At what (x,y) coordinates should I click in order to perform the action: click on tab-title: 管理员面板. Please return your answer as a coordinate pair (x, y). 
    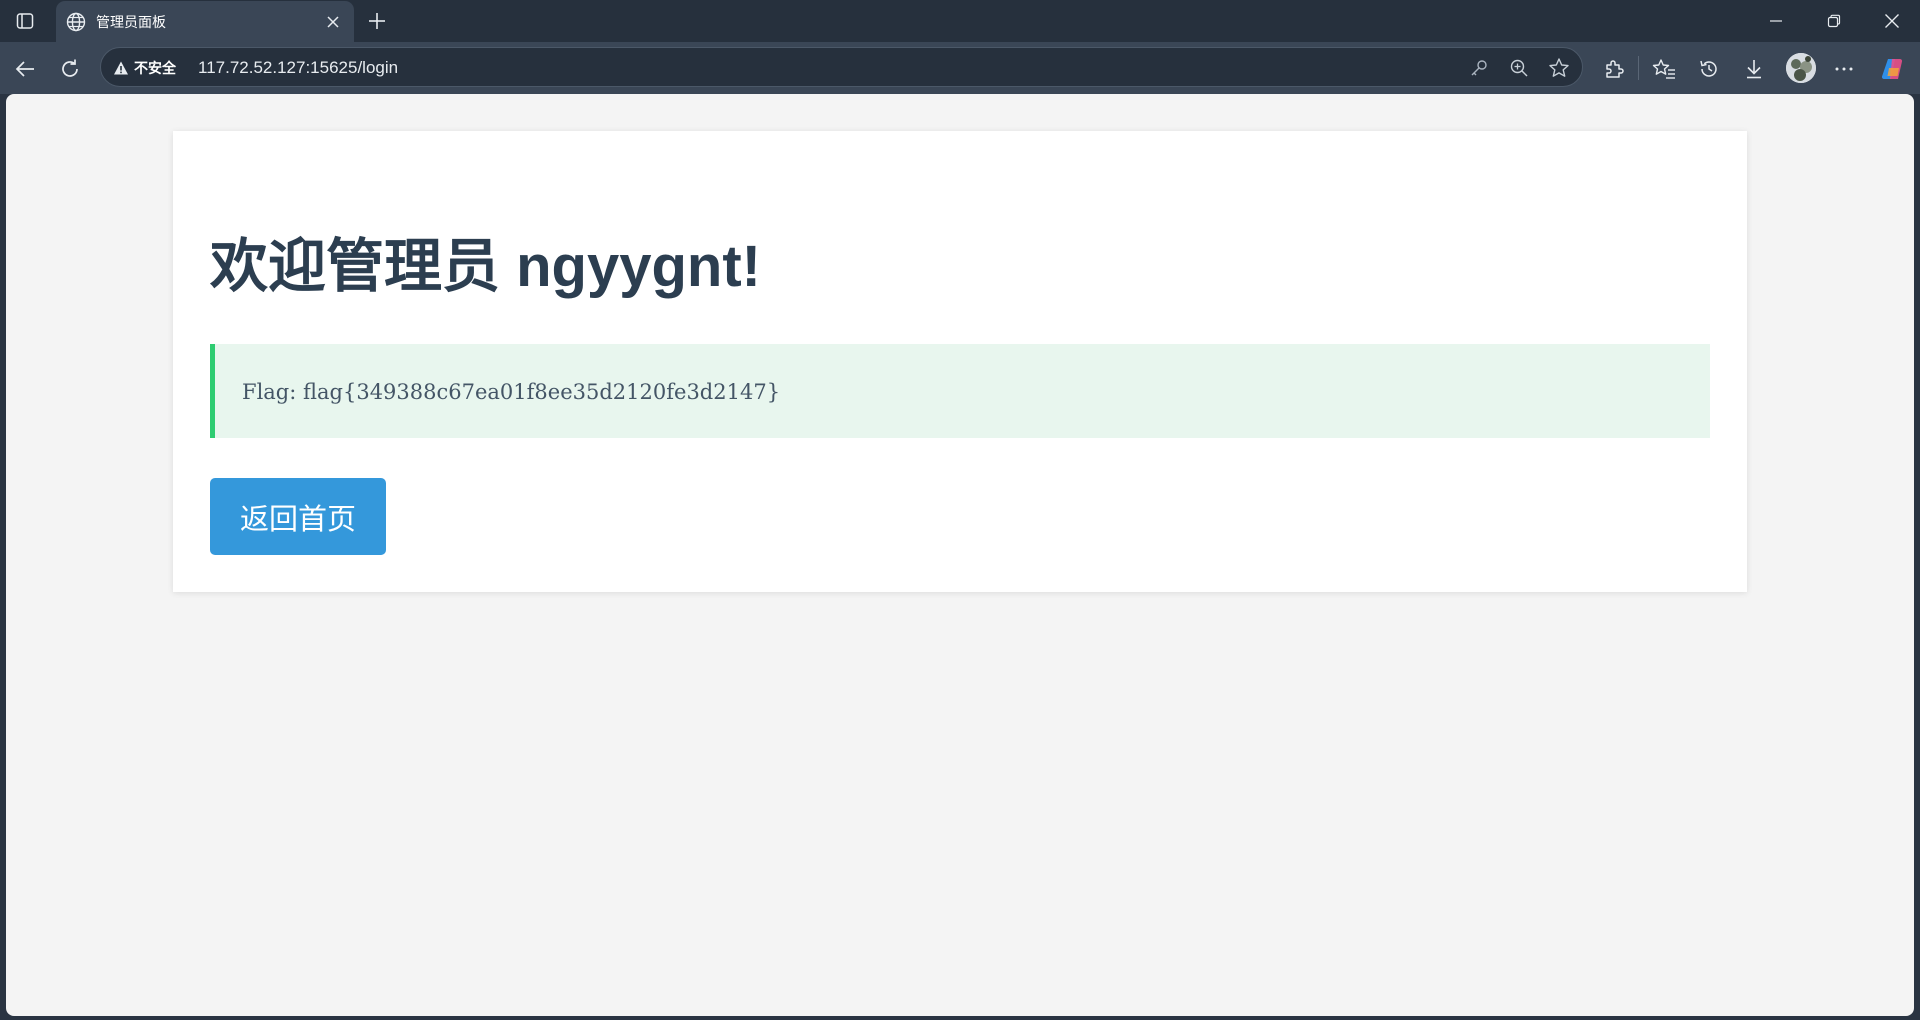
    Looking at the image, I should click on (131, 22).